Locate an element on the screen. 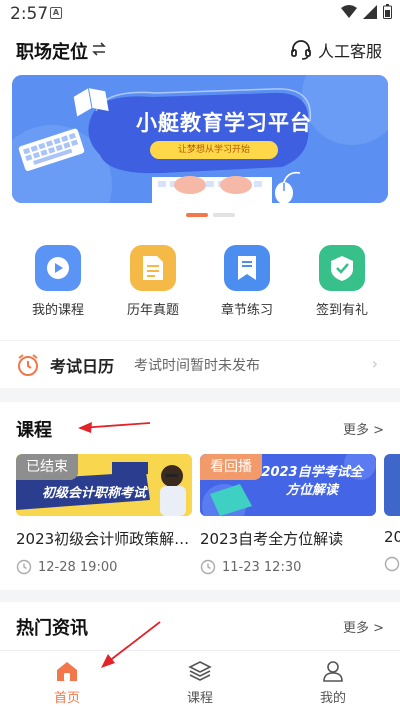  quick-past-exams: 历年真题 is located at coordinates (153, 281).